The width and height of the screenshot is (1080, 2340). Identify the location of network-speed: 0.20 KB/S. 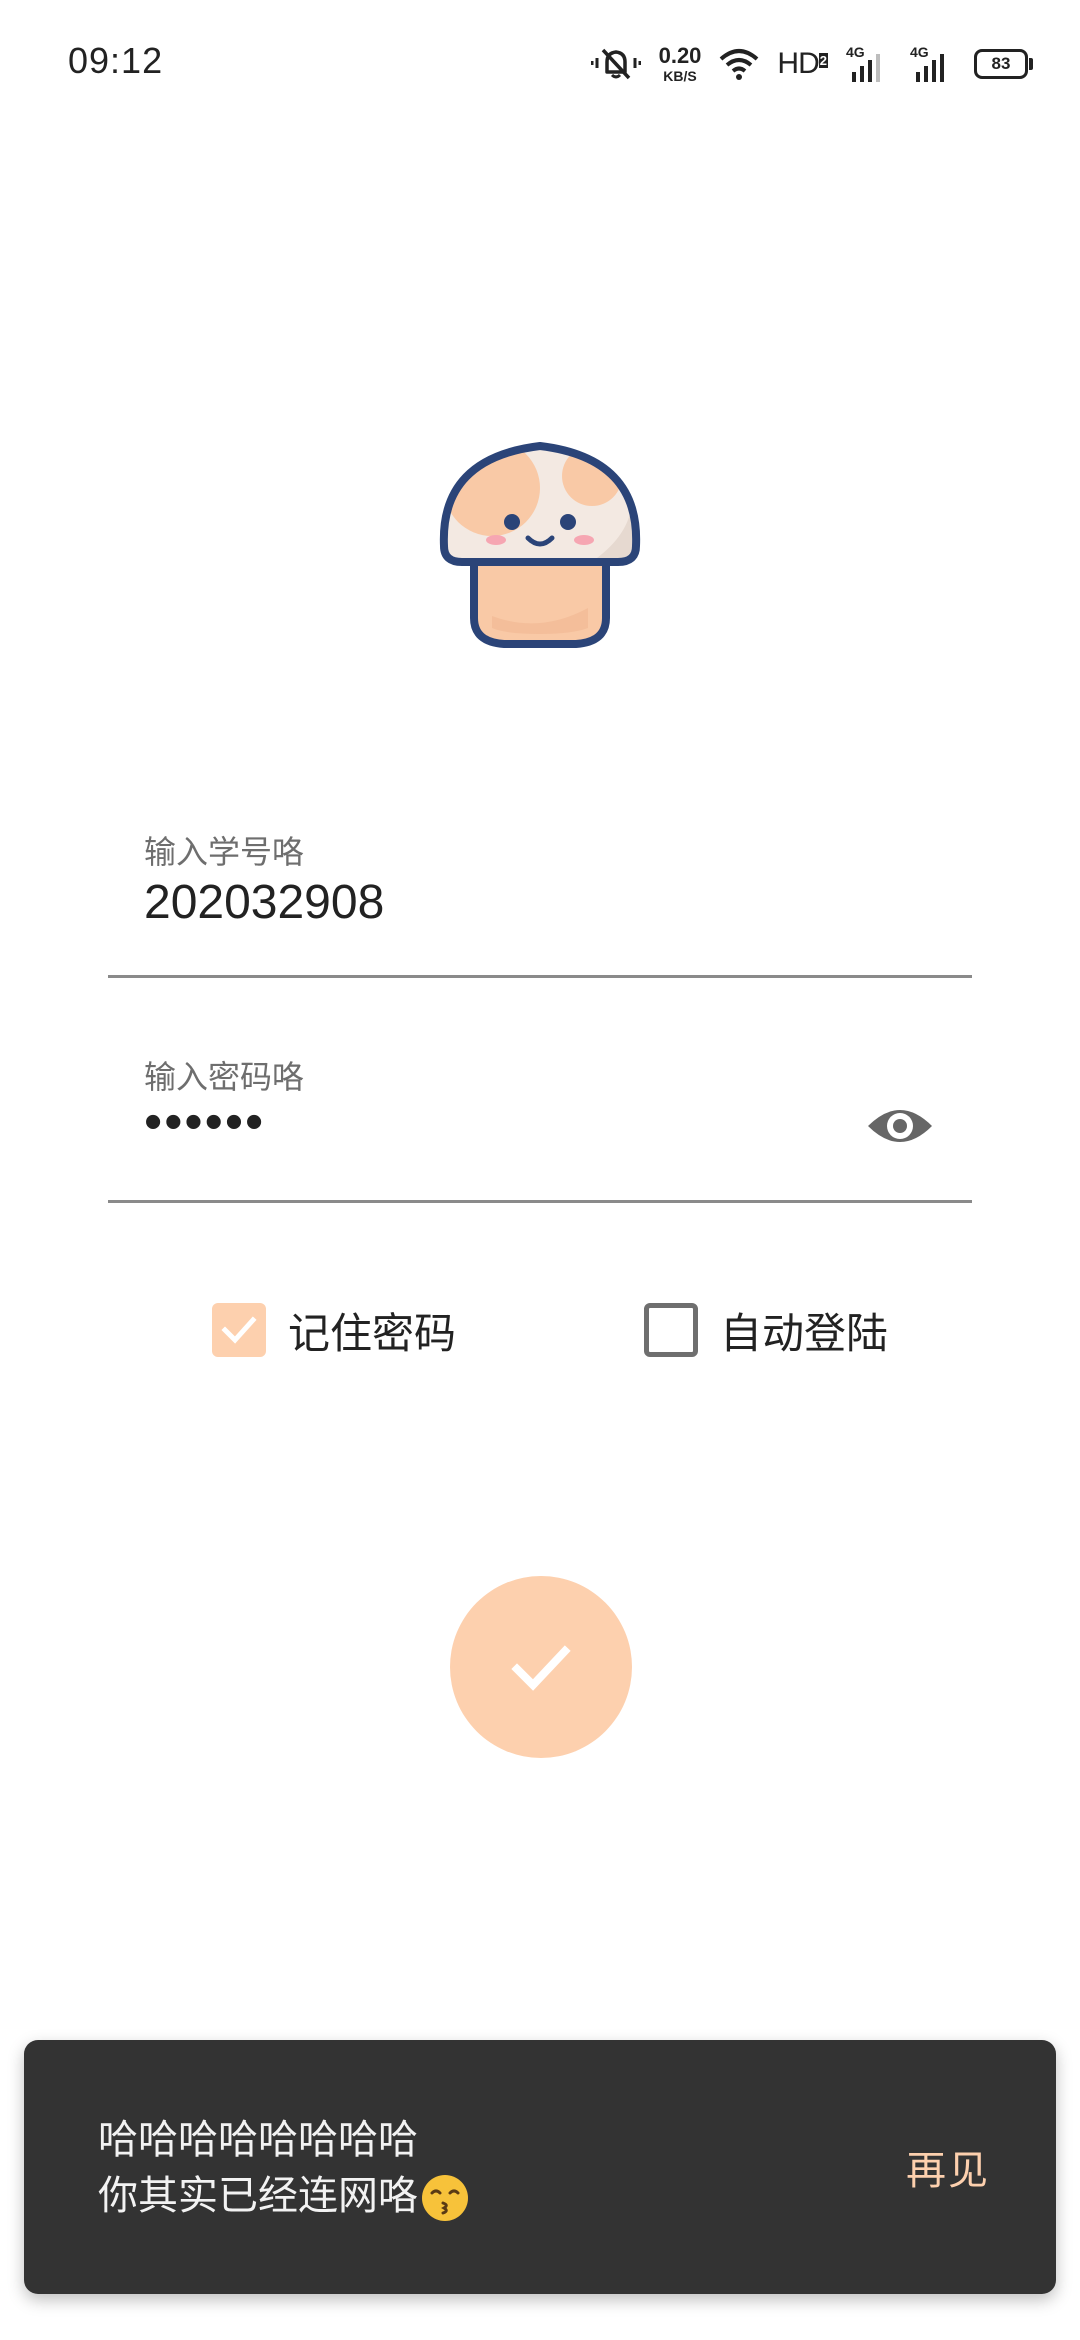
(680, 63).